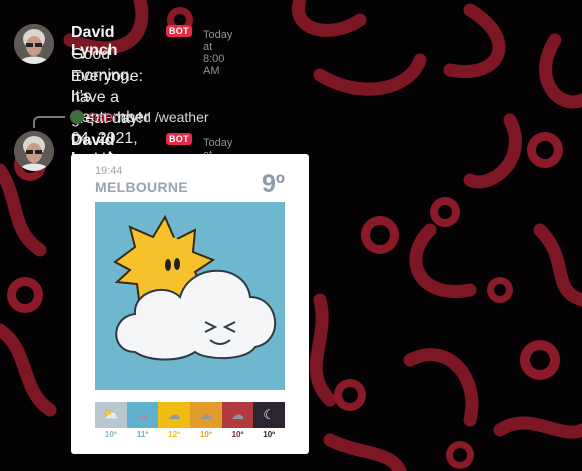  Describe the element at coordinates (102, 117) in the screenshot. I see `reply-user: Sam` at that location.